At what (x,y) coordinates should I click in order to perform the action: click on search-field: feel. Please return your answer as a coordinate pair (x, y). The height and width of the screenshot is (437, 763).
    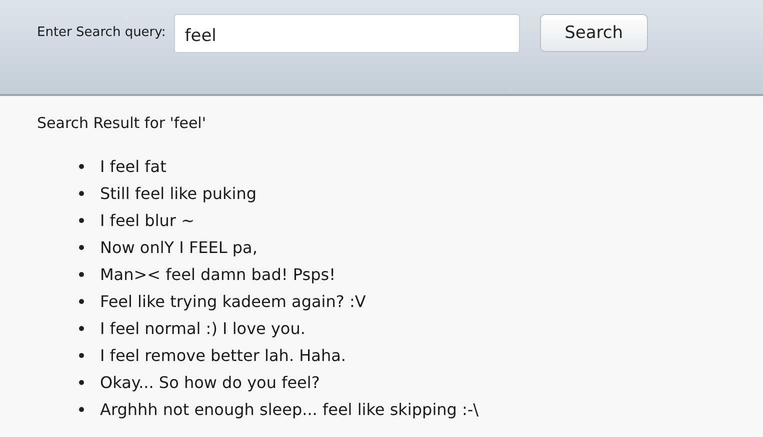
    Looking at the image, I should click on (347, 33).